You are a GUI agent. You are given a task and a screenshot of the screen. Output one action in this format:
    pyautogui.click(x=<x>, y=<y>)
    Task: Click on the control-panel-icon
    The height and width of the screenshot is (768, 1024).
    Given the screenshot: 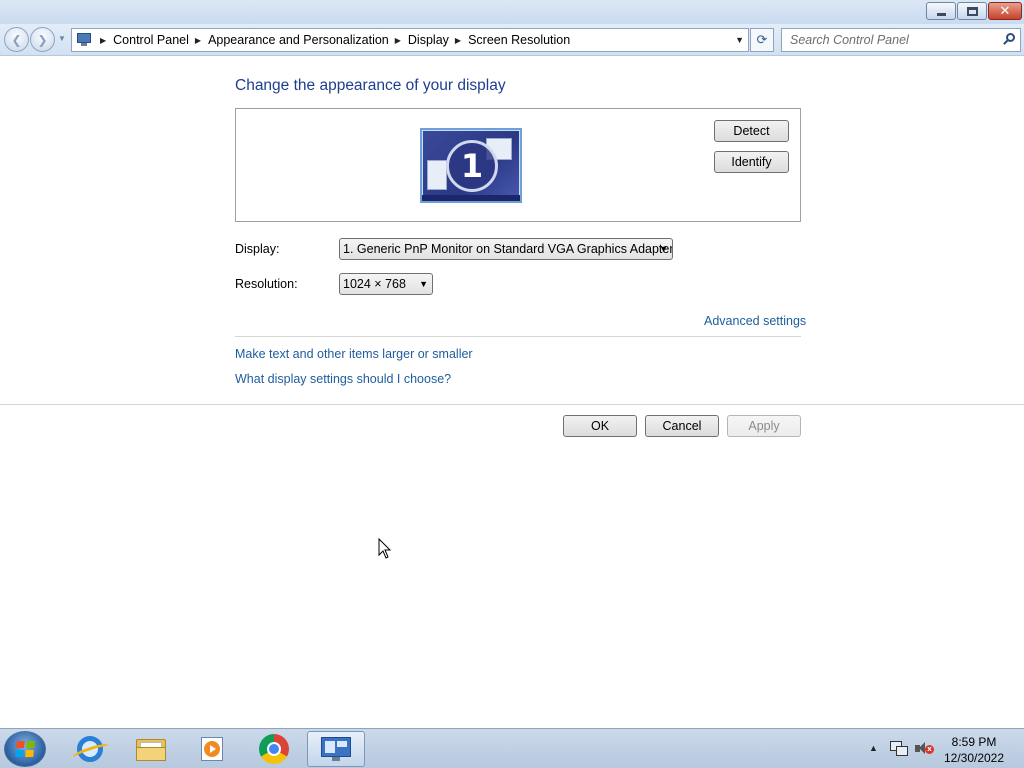 What is the action you would take?
    pyautogui.click(x=85, y=40)
    